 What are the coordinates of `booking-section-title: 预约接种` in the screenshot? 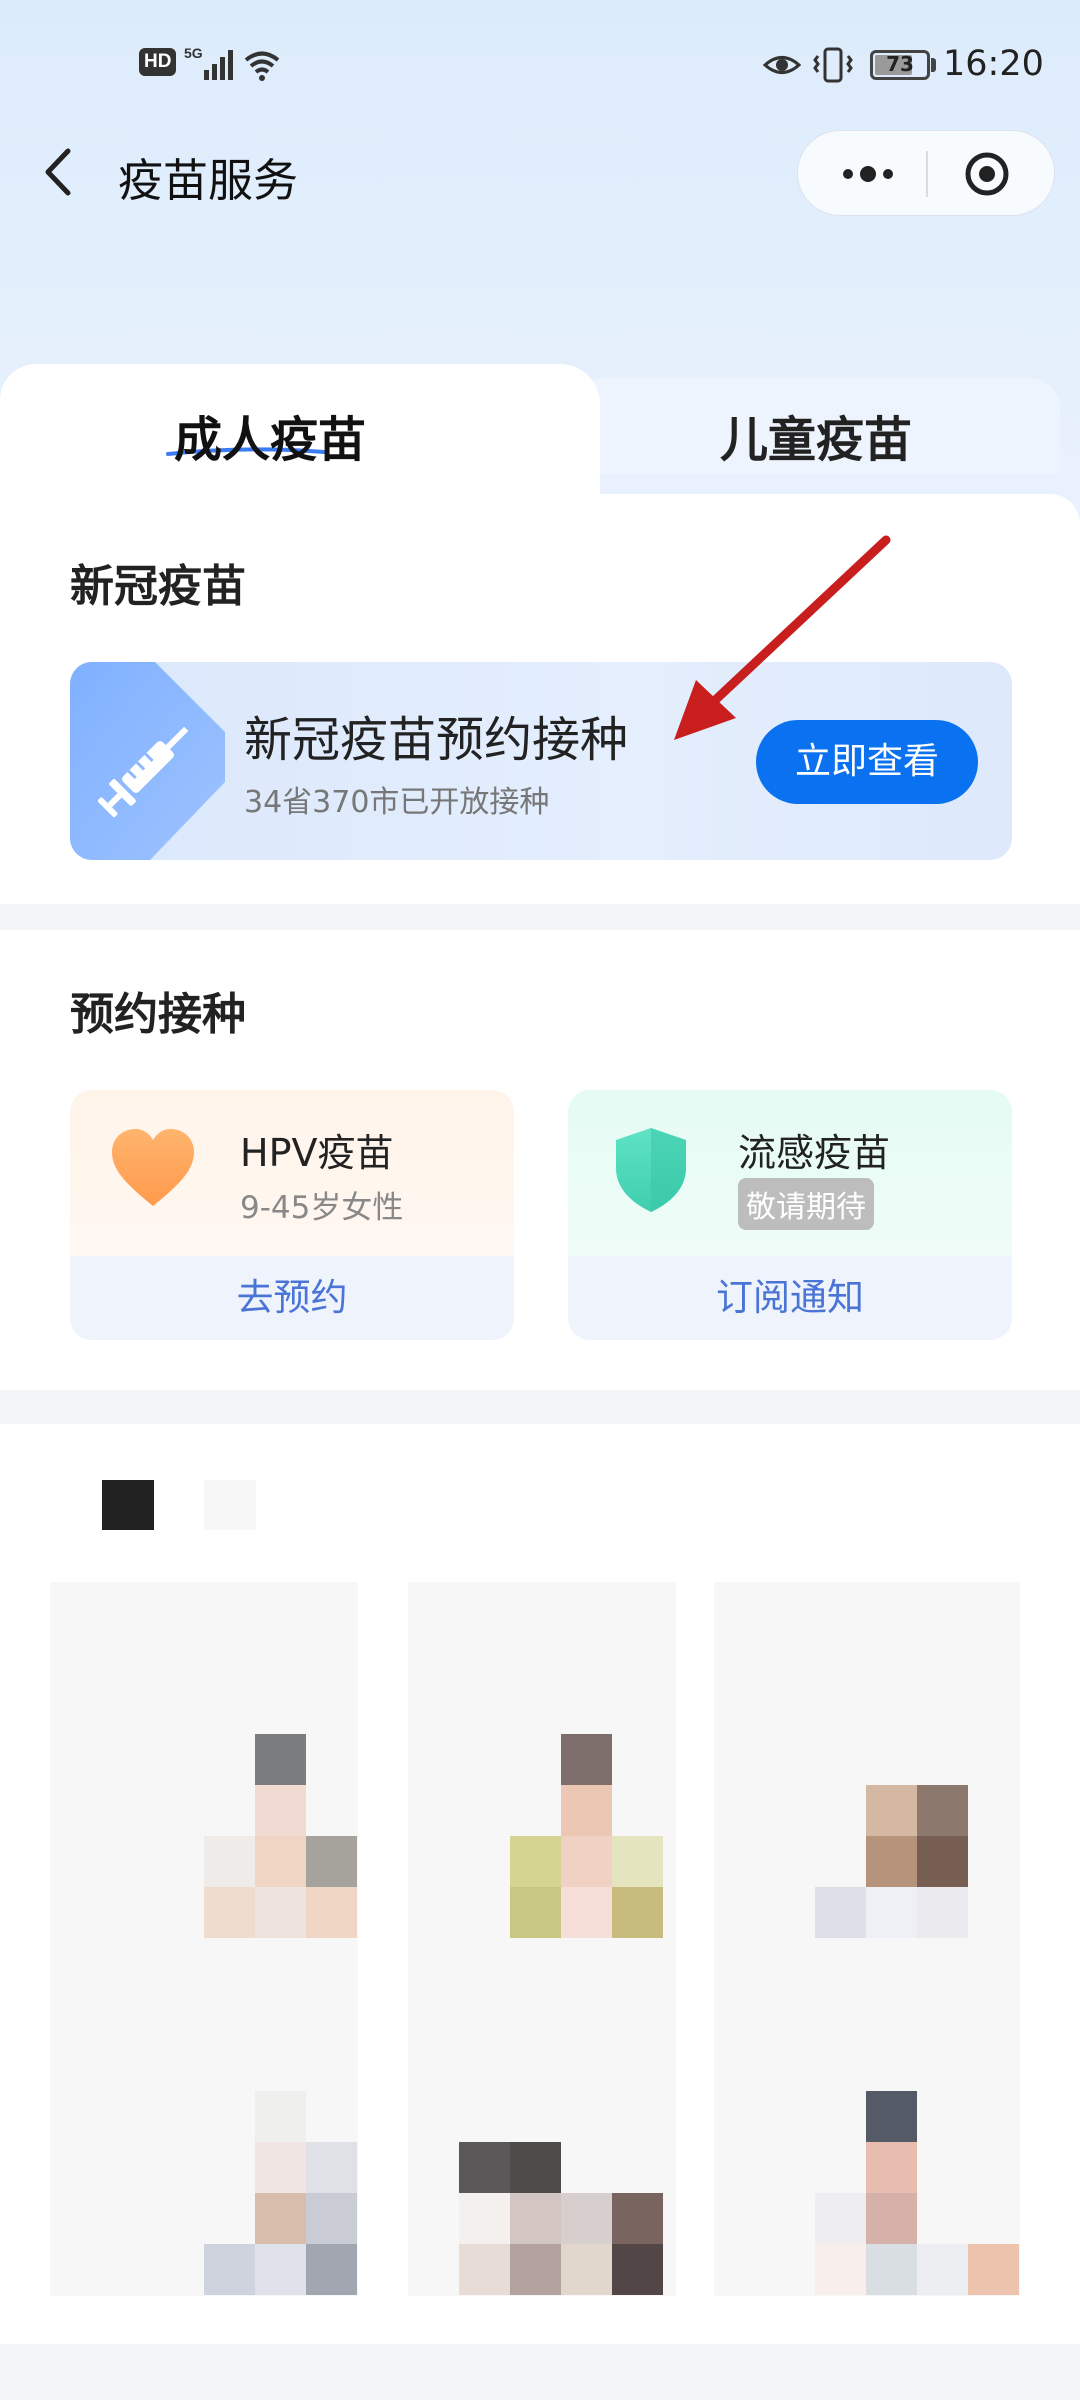 It's located at (158, 1014).